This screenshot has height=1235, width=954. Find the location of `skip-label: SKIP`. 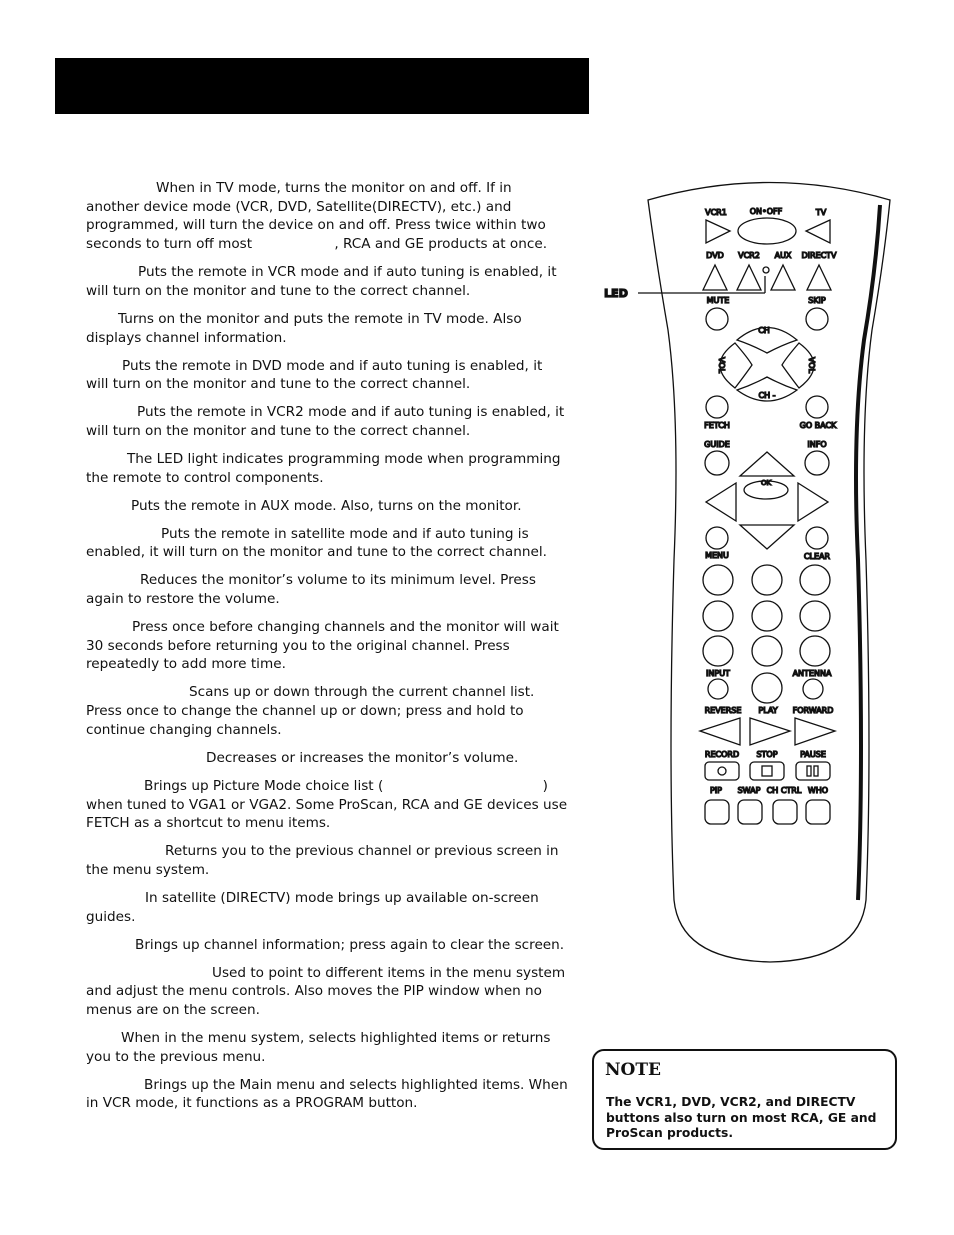

skip-label: SKIP is located at coordinates (817, 300).